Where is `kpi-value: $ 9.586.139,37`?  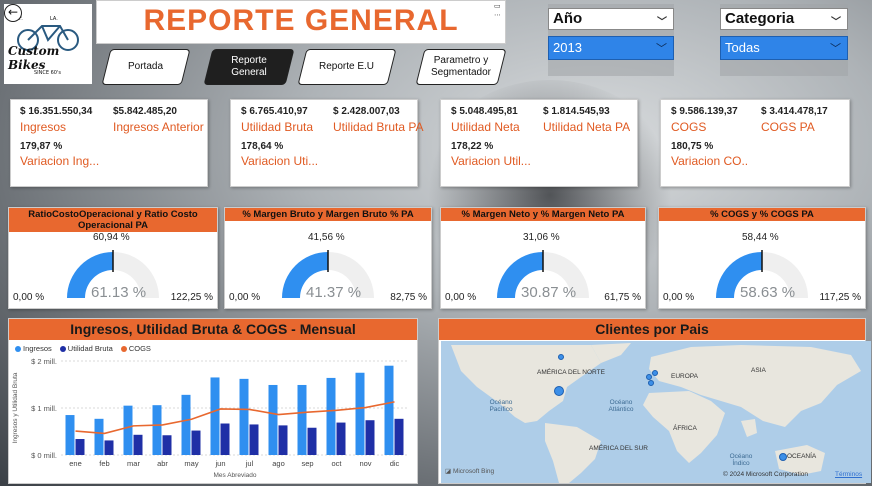
kpi-value: $ 9.586.139,37 is located at coordinates (704, 111).